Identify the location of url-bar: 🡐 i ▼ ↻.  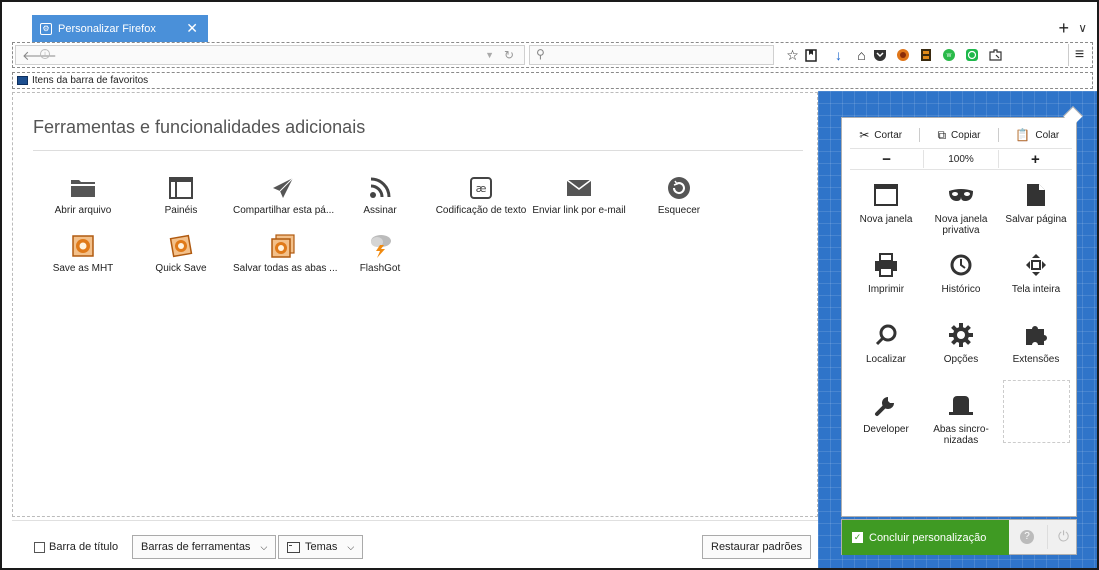
(270, 55).